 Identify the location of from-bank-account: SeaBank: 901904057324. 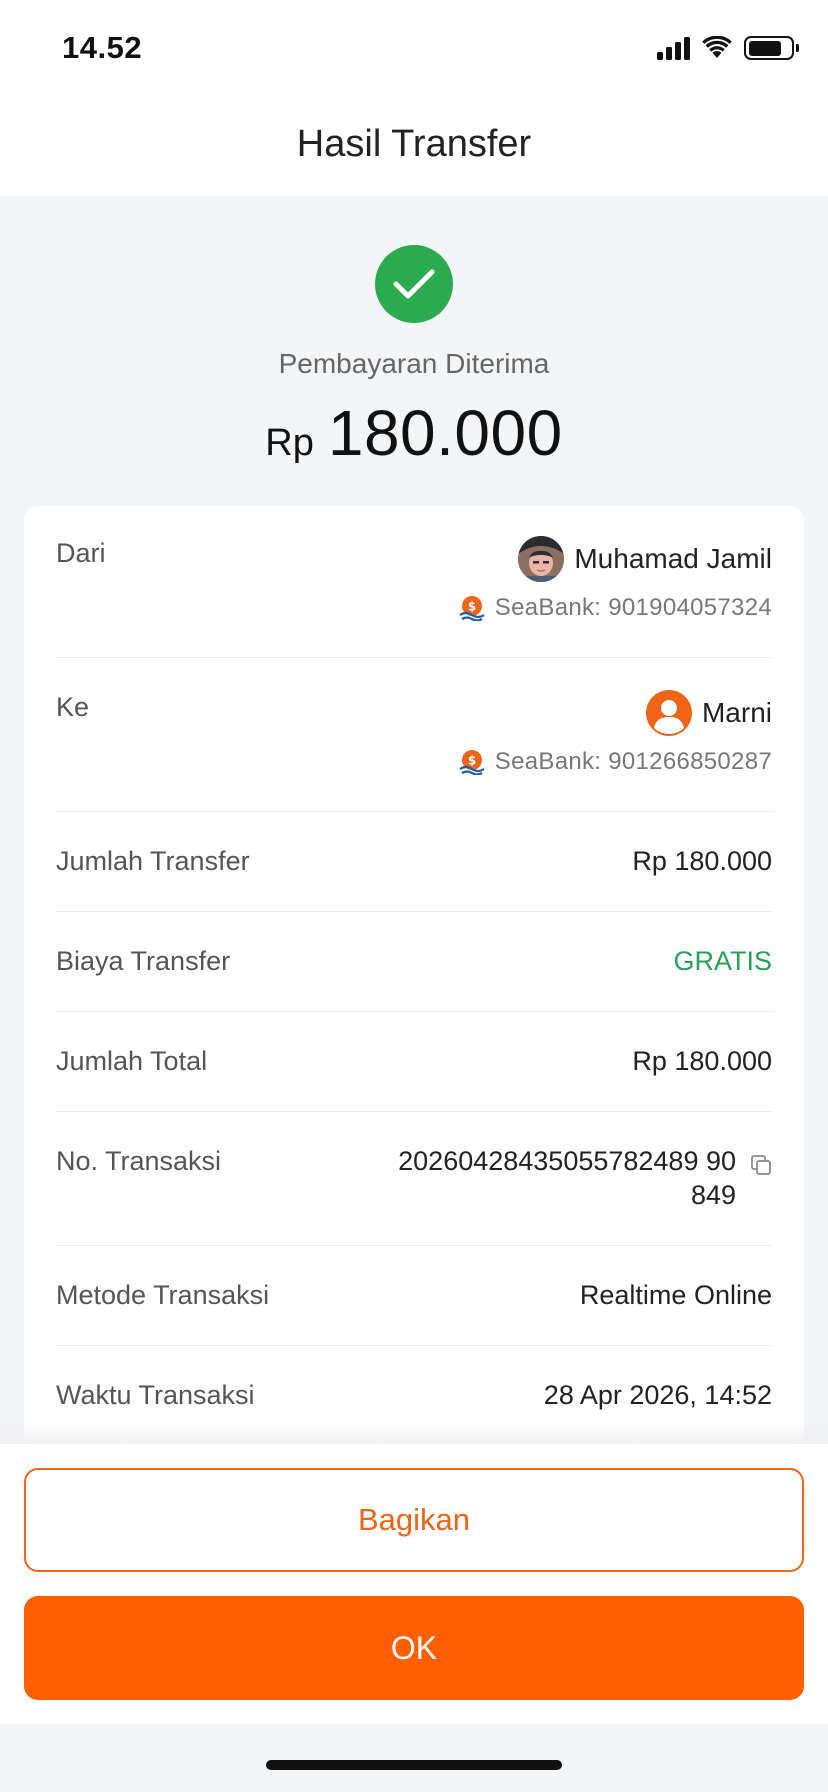
(633, 607).